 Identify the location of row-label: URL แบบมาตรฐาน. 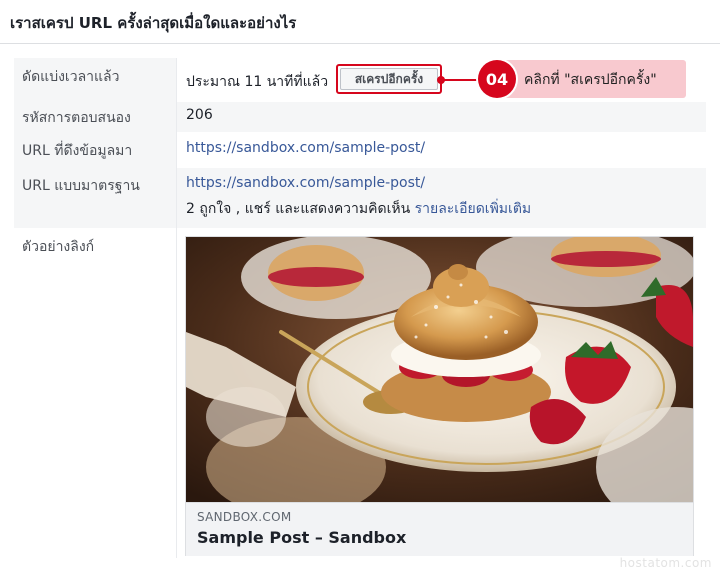
(95, 198).